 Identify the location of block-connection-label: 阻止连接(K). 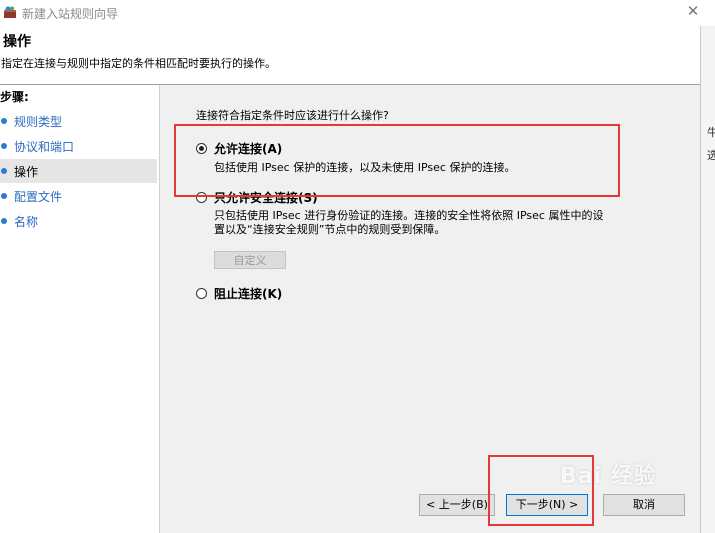
(248, 293).